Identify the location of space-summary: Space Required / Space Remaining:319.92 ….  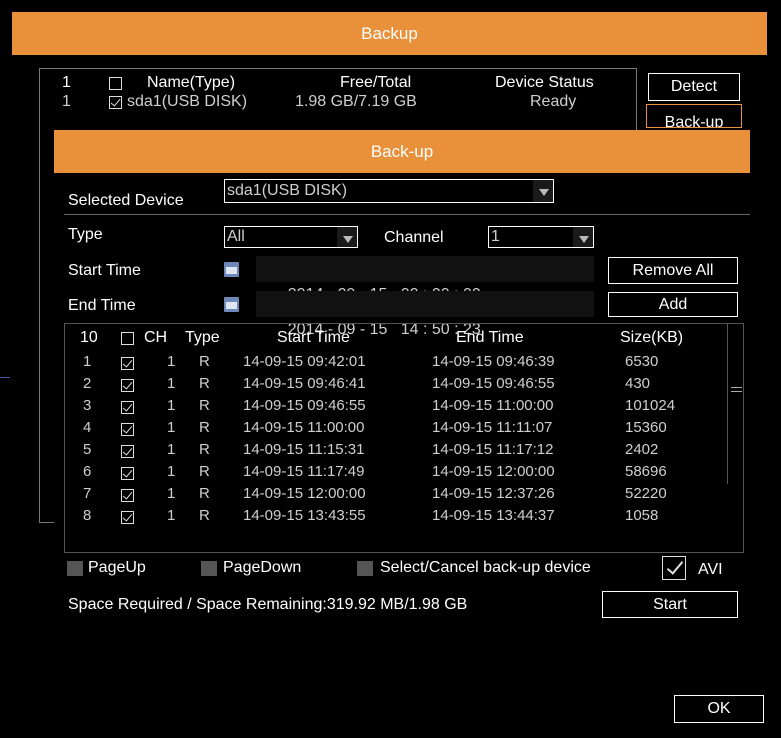
(268, 604).